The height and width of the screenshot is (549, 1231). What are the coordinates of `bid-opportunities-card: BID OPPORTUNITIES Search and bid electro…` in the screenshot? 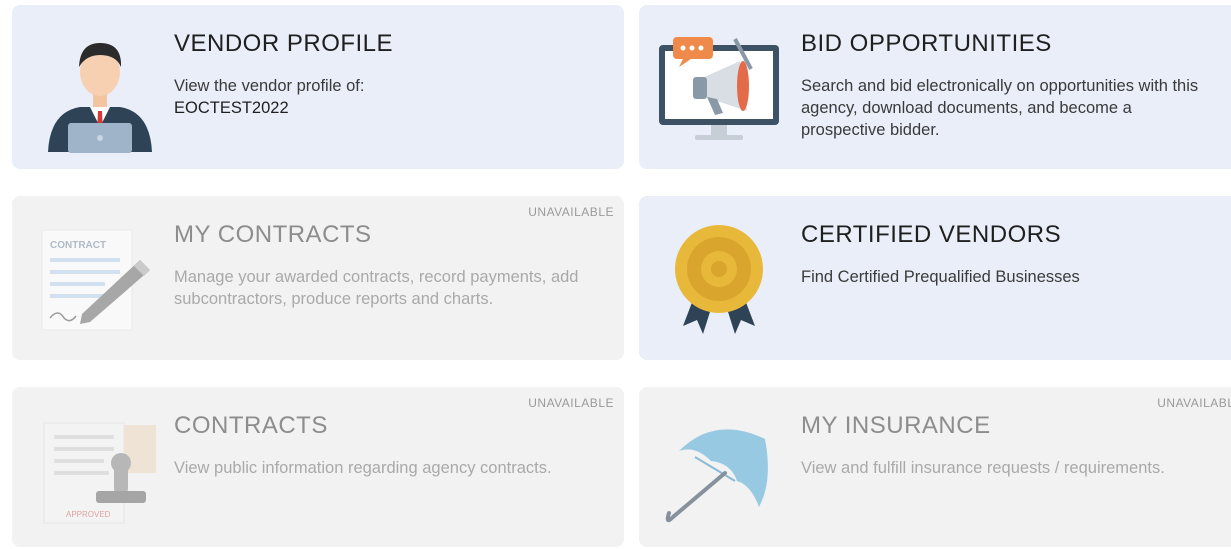 It's located at (935, 87).